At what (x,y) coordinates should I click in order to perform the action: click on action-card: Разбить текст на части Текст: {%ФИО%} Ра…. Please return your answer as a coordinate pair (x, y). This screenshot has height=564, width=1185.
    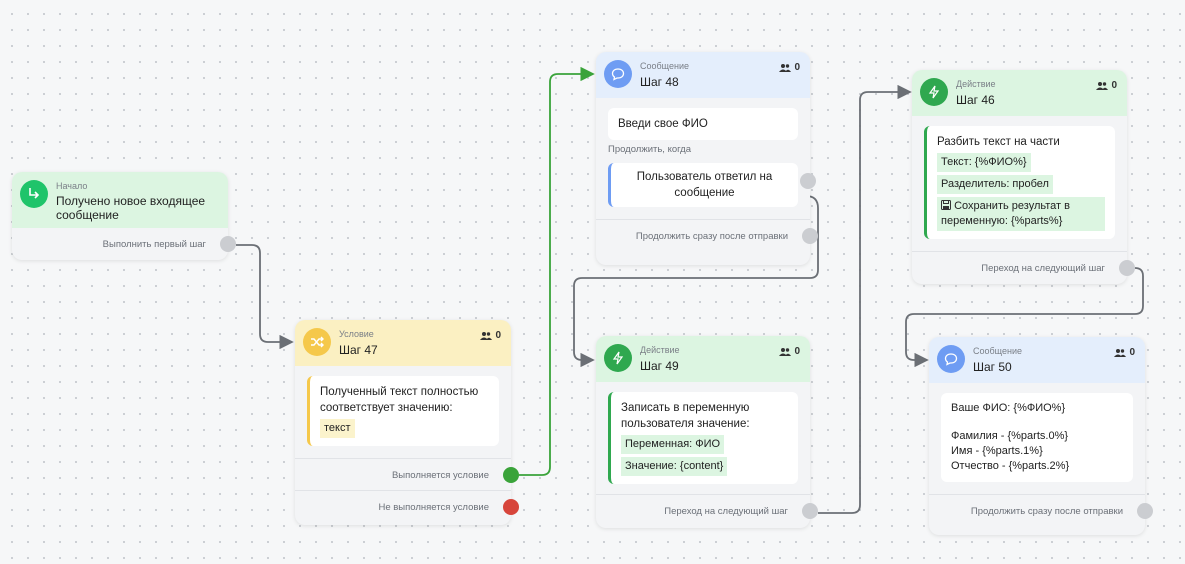
    Looking at the image, I should click on (1019, 182).